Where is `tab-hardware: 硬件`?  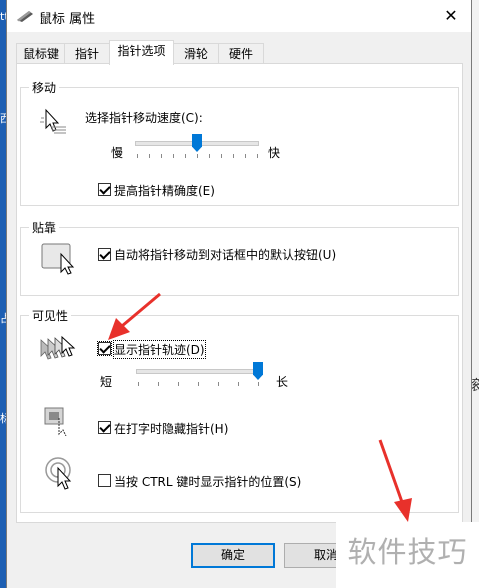 tab-hardware: 硬件 is located at coordinates (241, 53).